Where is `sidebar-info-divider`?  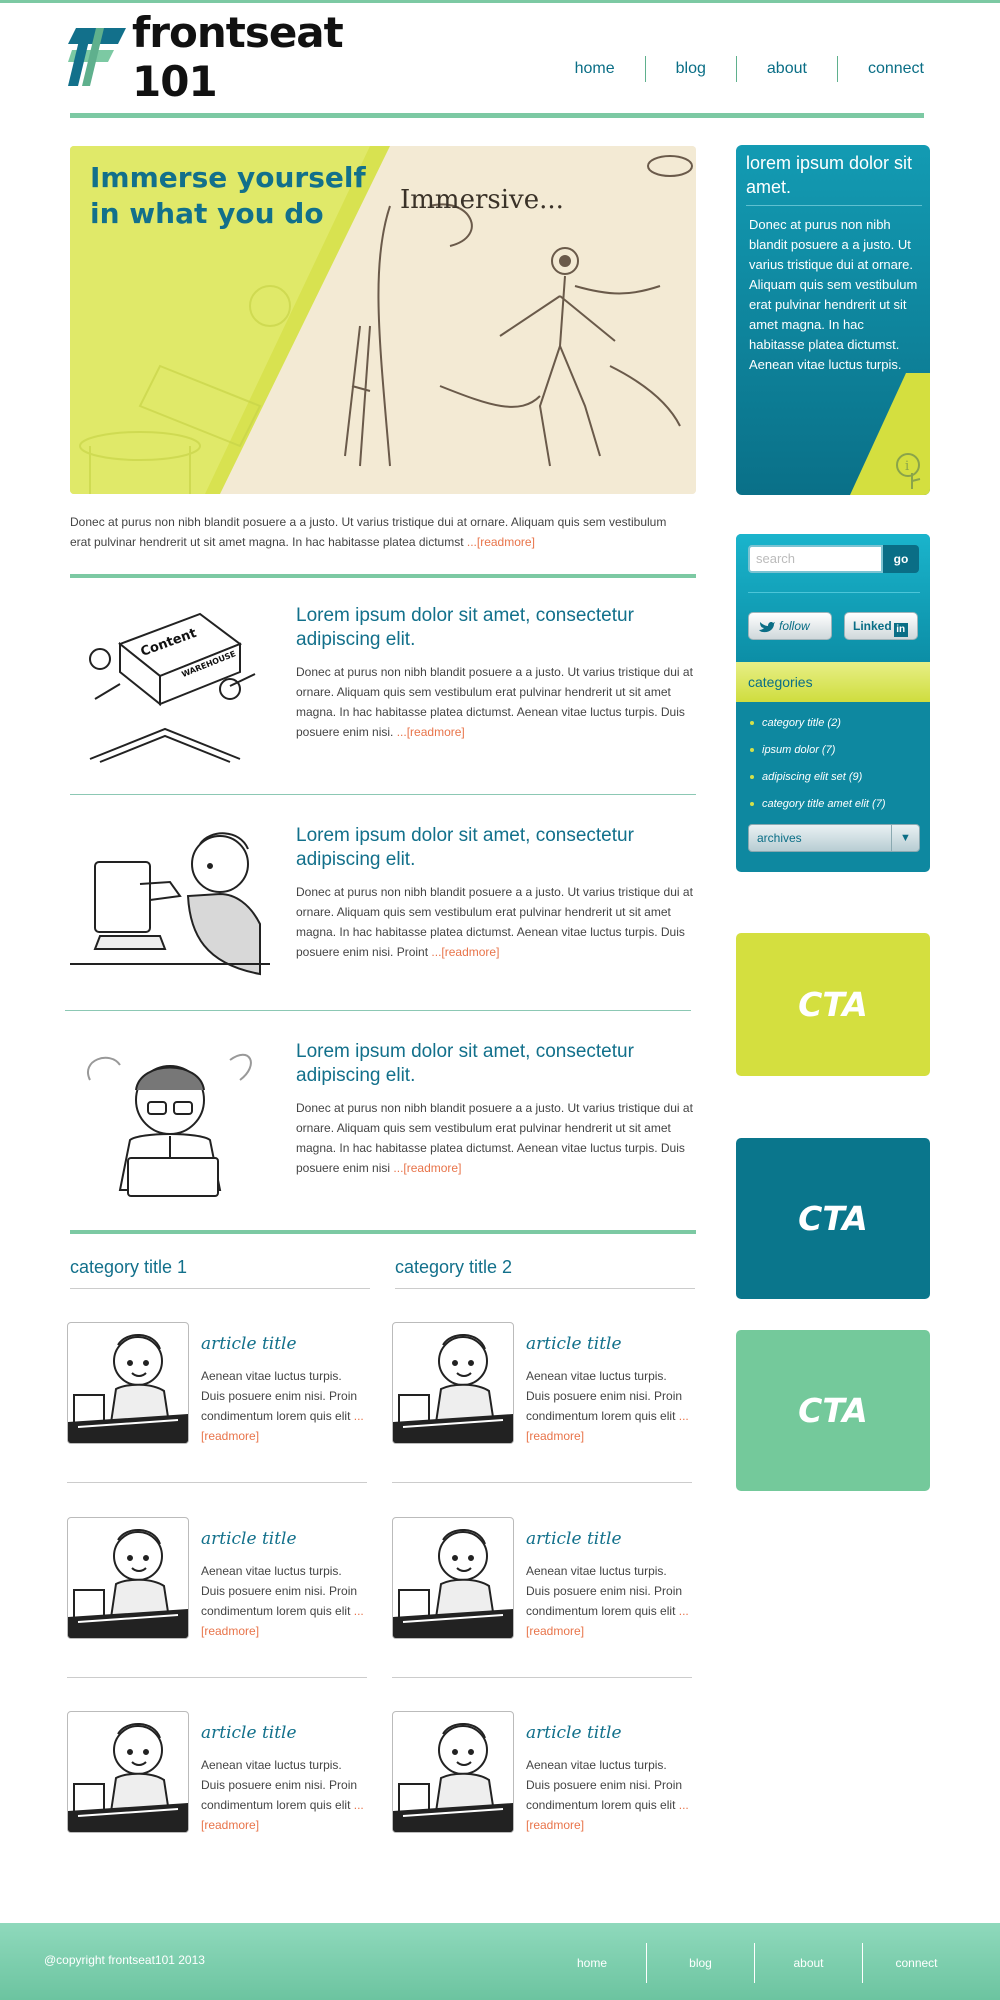 sidebar-info-divider is located at coordinates (834, 205).